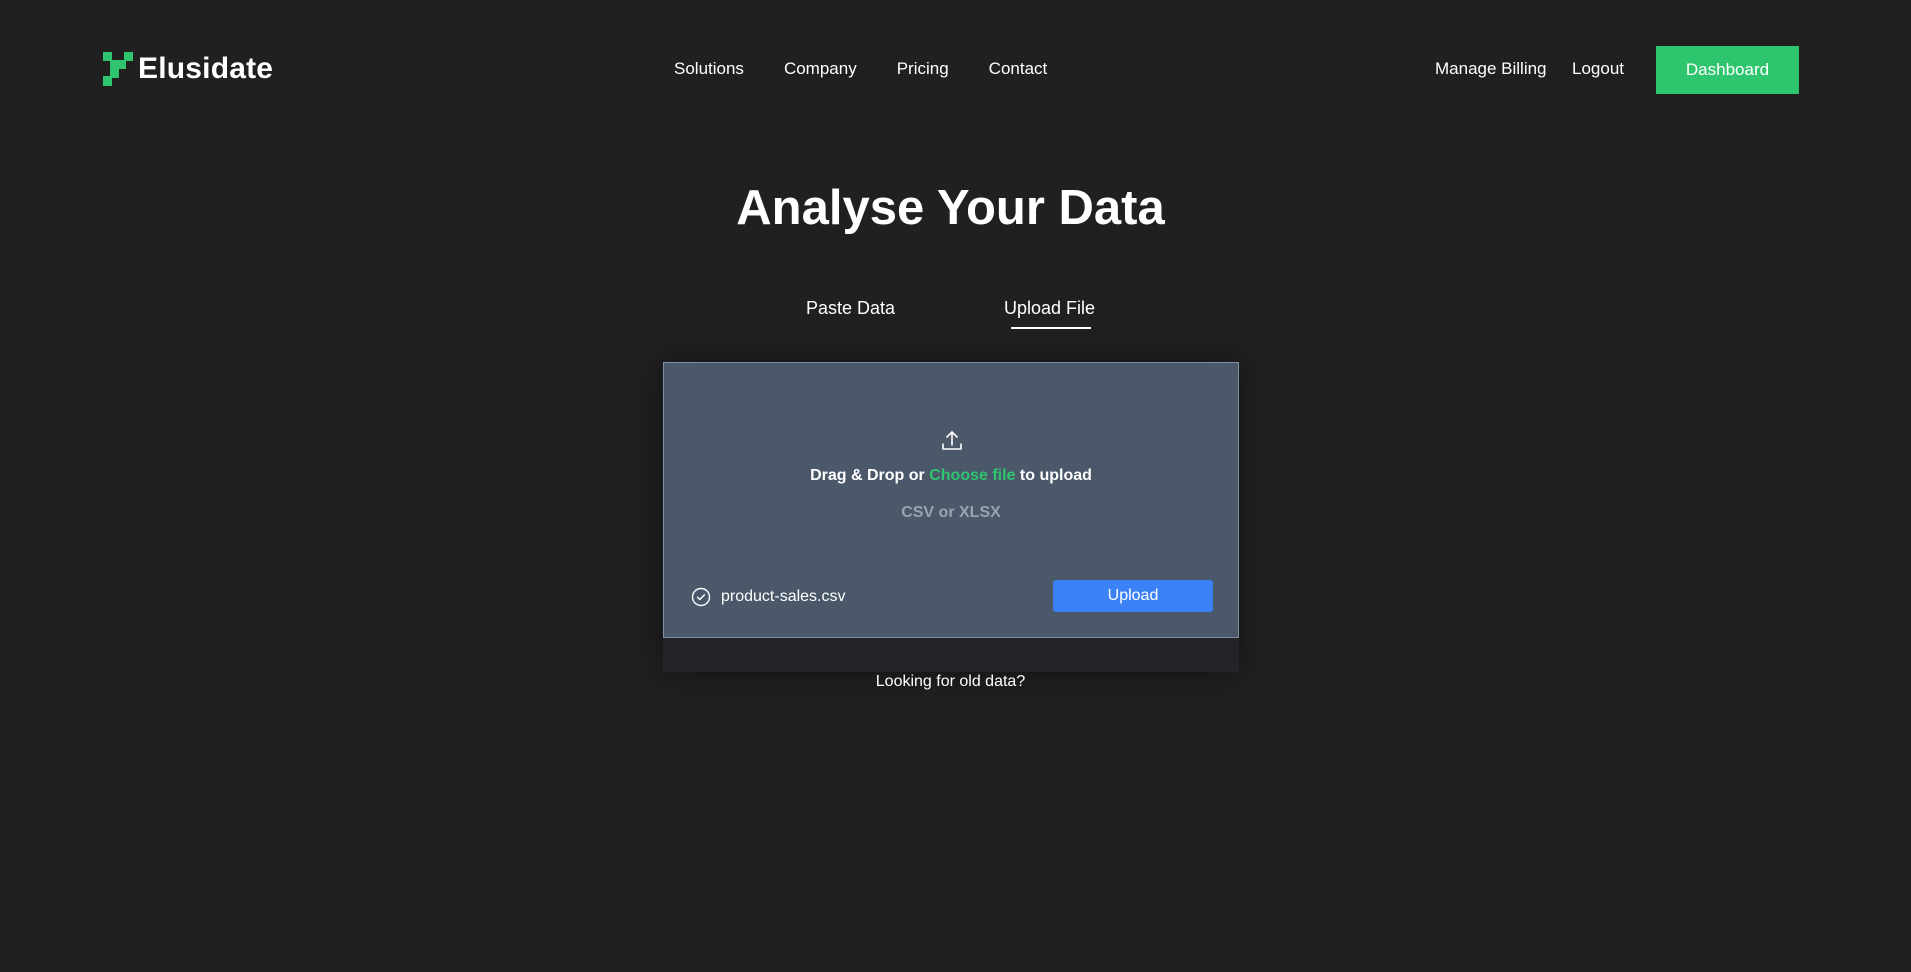 The width and height of the screenshot is (1911, 972). Describe the element at coordinates (972, 475) in the screenshot. I see `choose-file-link: Choose file` at that location.